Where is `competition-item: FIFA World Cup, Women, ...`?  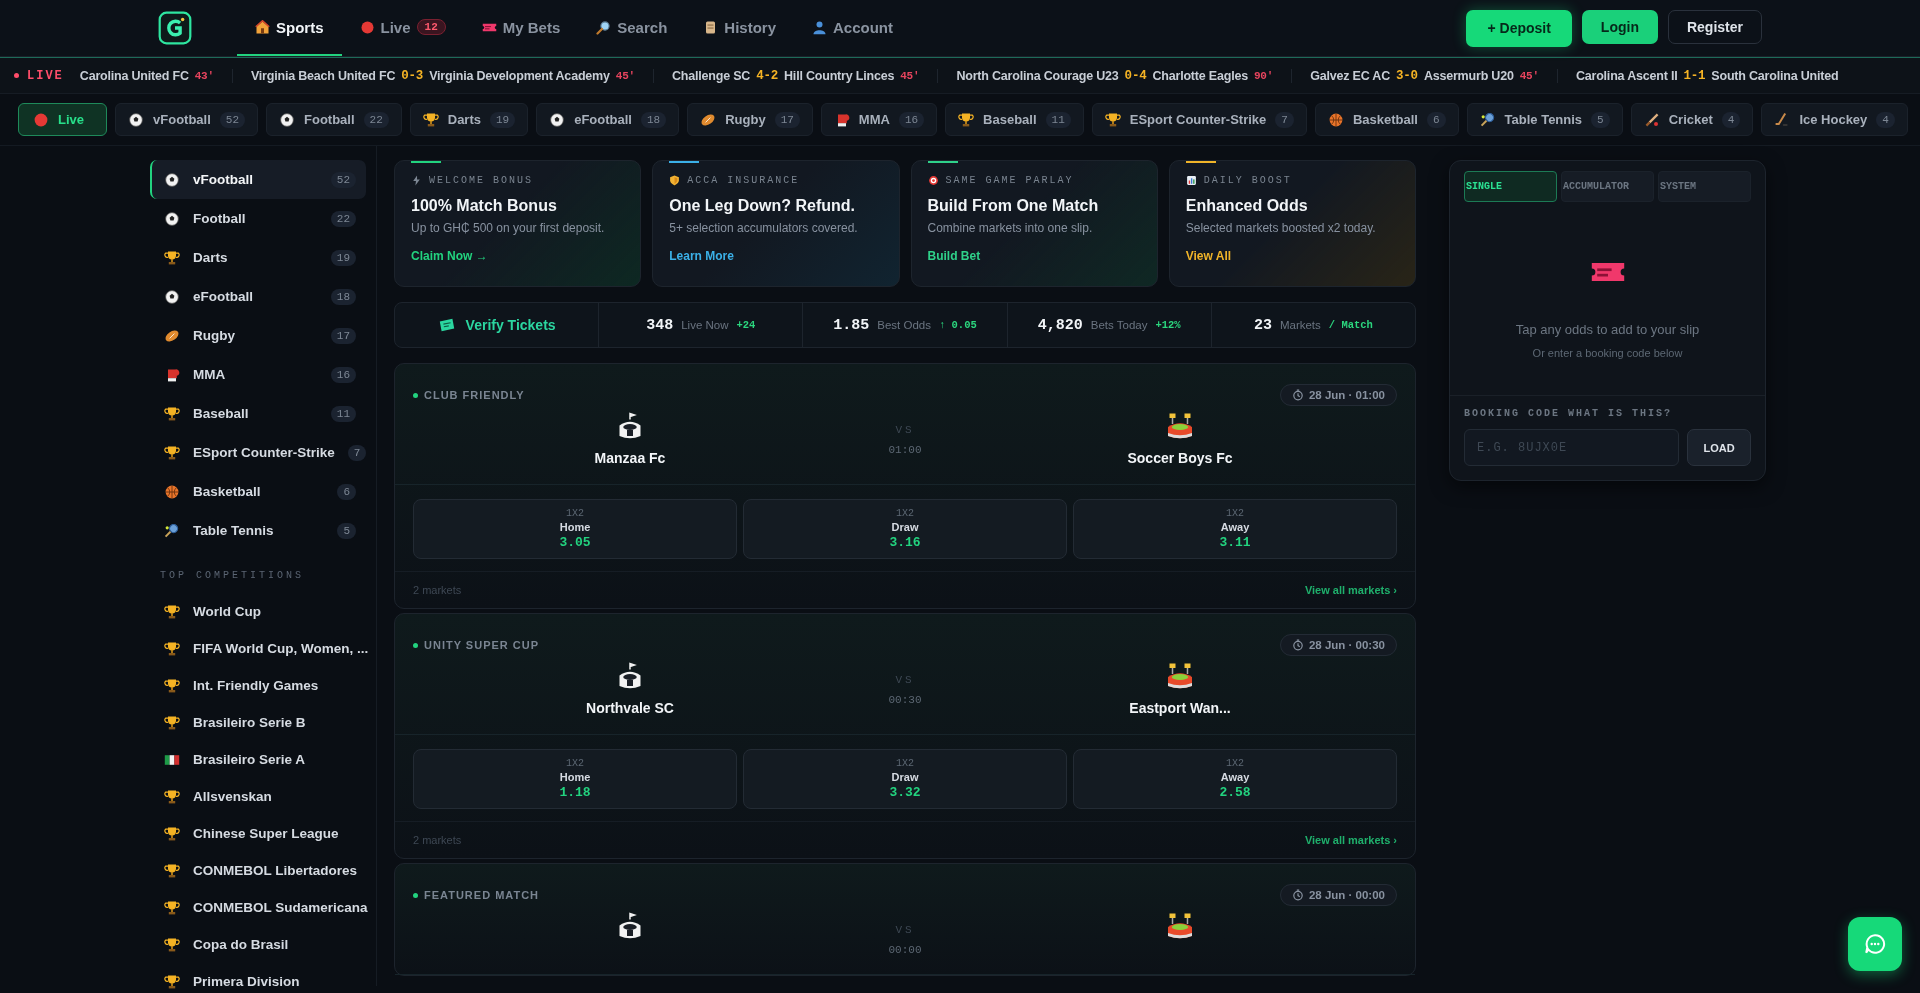 competition-item: FIFA World Cup, Women, ... is located at coordinates (258, 648).